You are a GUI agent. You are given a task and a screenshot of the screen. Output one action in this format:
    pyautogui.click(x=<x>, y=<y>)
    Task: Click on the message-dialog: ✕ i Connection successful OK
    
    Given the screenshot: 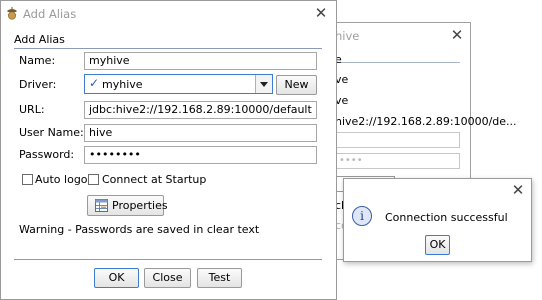 What is the action you would take?
    pyautogui.click(x=437, y=220)
    